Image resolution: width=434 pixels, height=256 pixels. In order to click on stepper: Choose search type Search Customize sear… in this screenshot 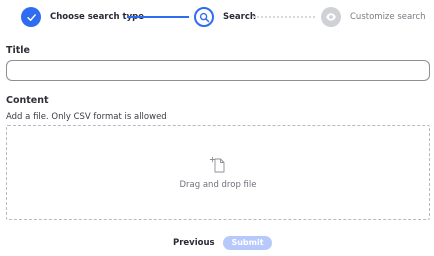, I will do `click(217, 18)`.